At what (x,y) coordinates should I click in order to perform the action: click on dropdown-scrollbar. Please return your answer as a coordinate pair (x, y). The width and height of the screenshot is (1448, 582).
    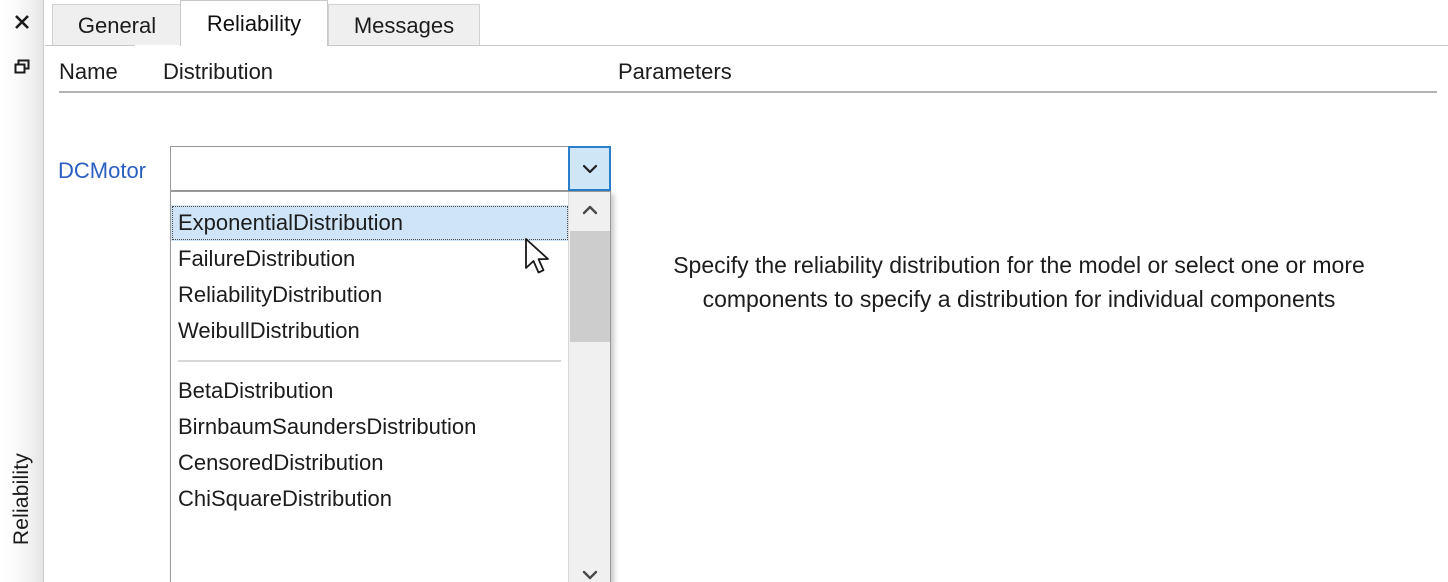
    Looking at the image, I should click on (589, 387).